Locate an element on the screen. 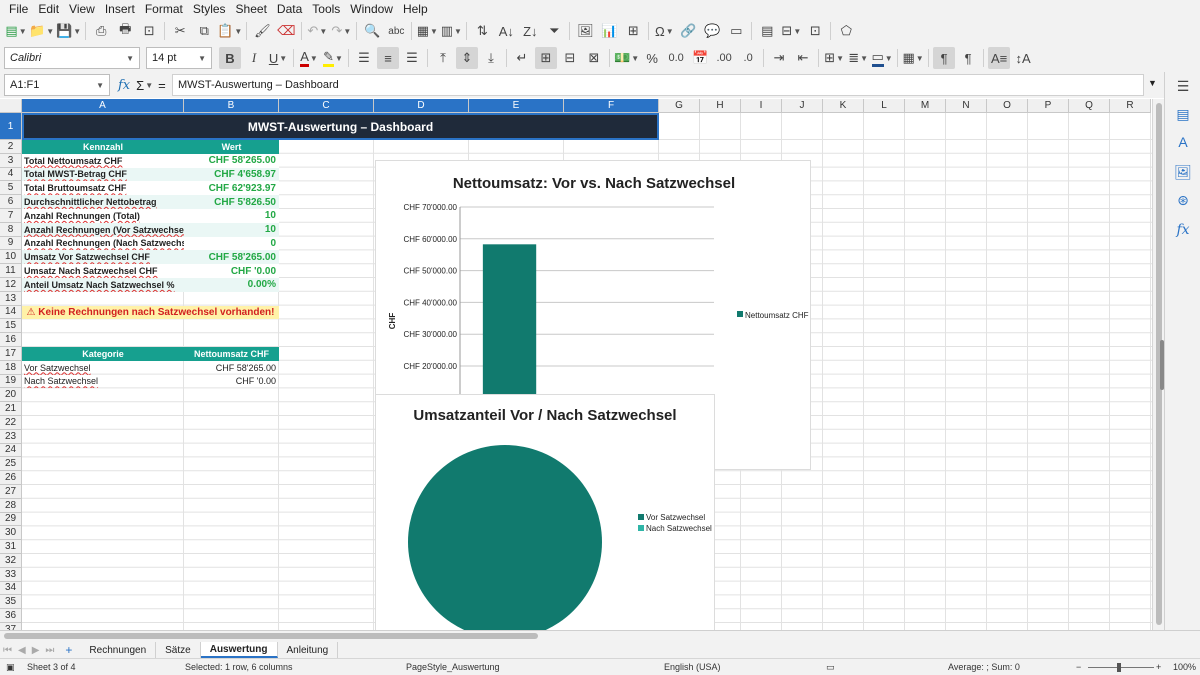 The image size is (1200, 675). export-pdf-icon: ⎙ is located at coordinates (101, 31).